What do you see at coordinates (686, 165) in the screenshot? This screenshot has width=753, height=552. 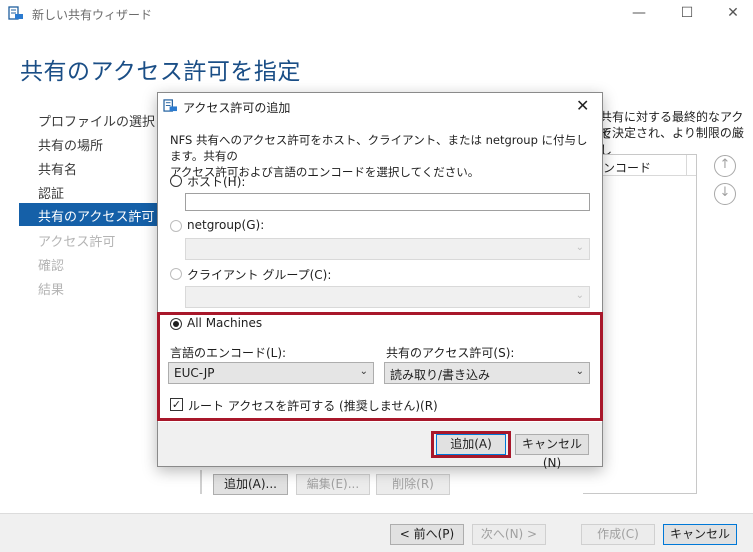 I see `column-separator` at bounding box center [686, 165].